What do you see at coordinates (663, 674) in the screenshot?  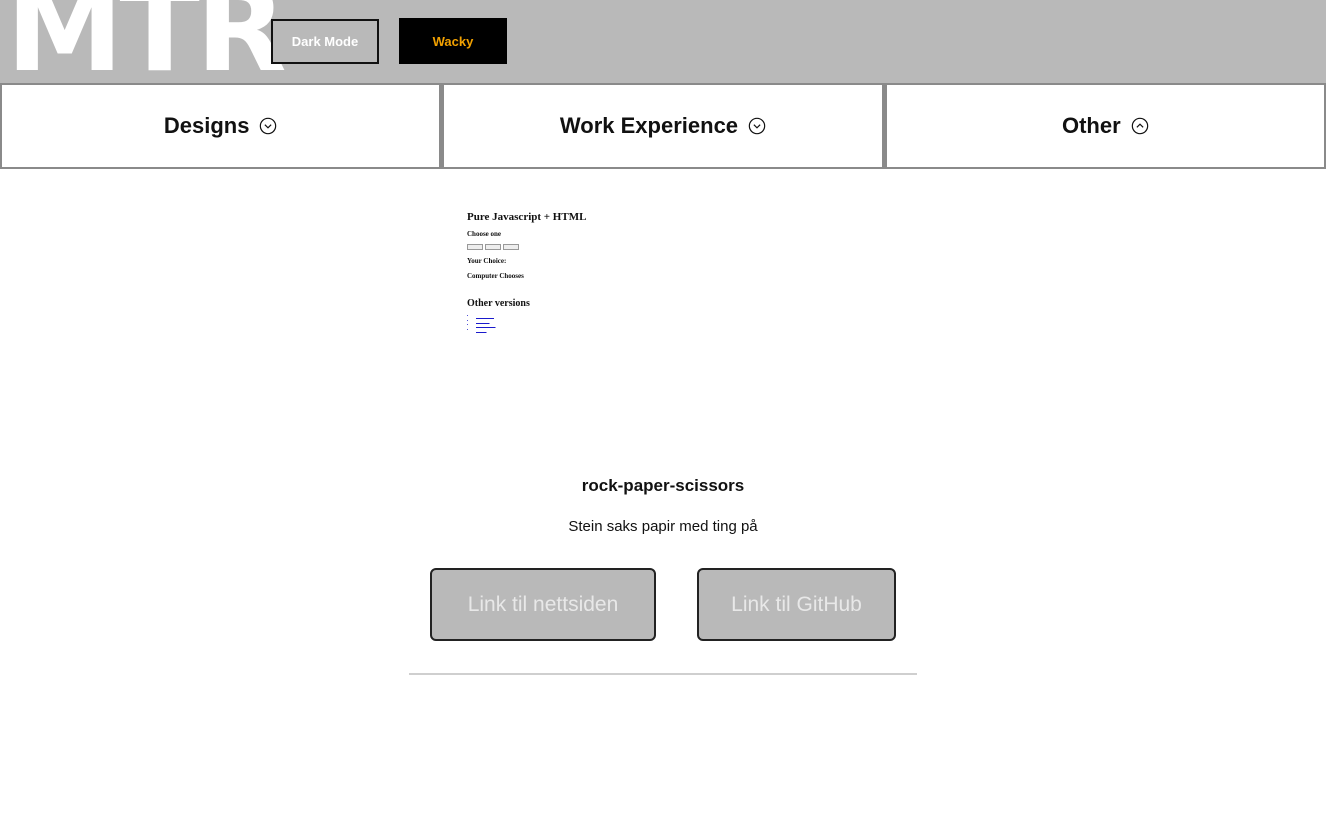 I see `section-divider` at bounding box center [663, 674].